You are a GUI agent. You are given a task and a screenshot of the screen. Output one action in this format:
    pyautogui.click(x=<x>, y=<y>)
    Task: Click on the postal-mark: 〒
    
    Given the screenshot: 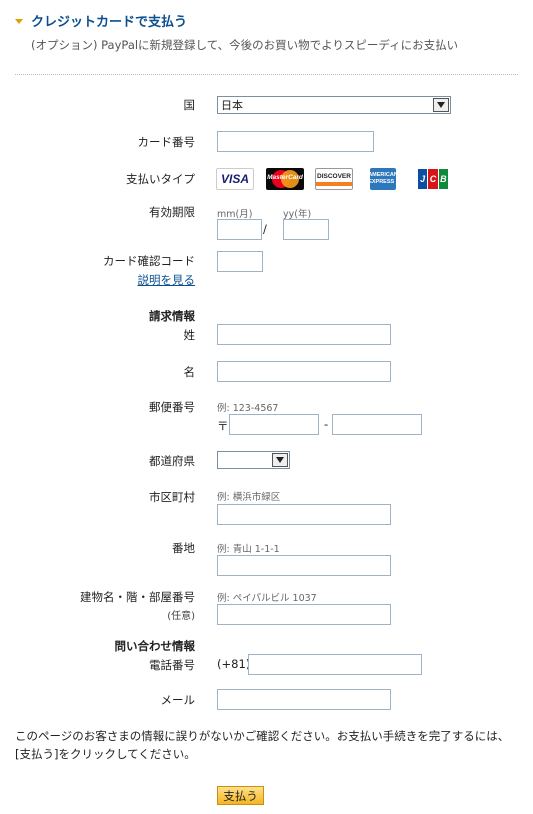 What is the action you would take?
    pyautogui.click(x=223, y=426)
    